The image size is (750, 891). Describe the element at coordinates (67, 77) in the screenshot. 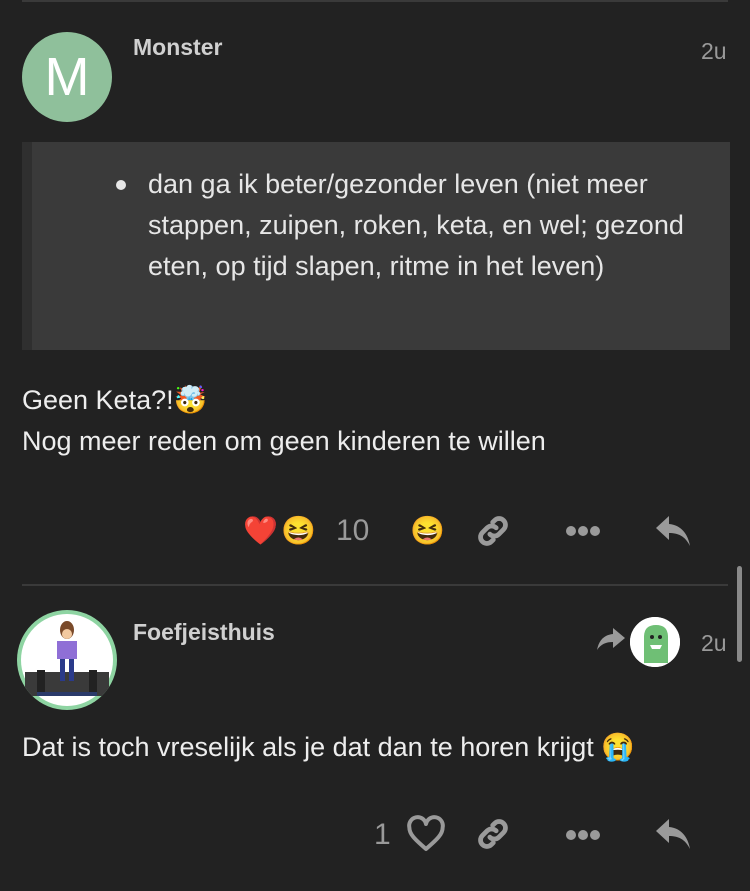

I see `avatar: M` at that location.